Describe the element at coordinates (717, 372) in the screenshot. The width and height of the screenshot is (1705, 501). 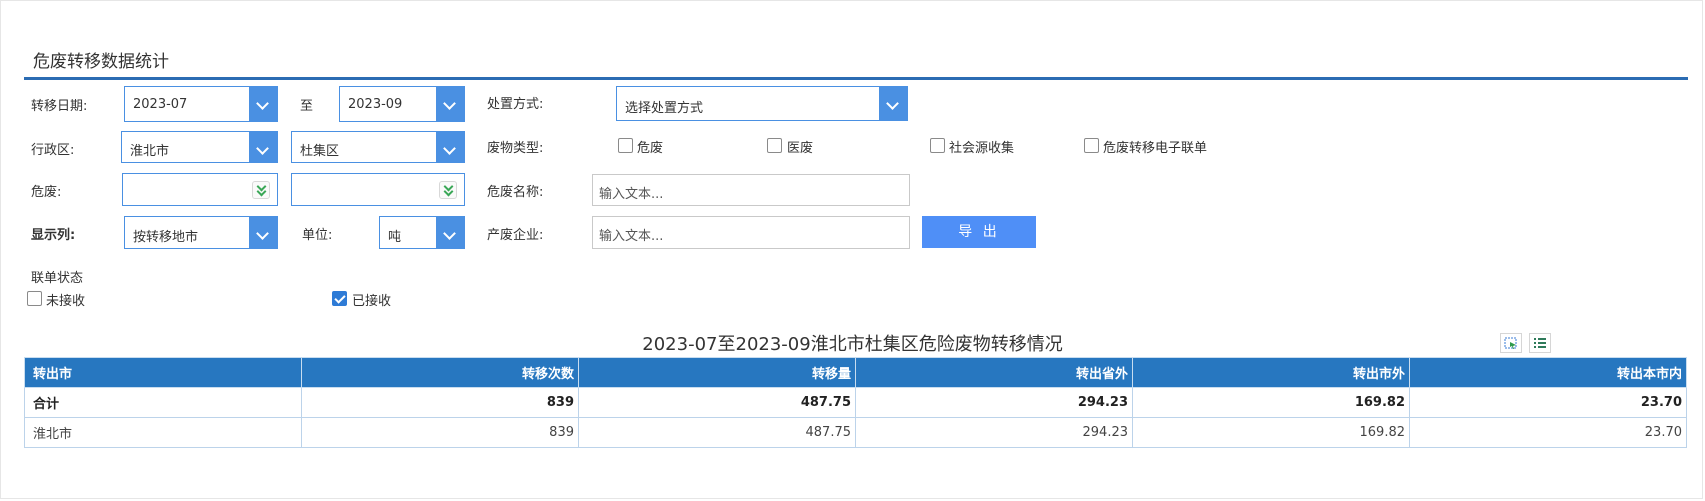
I see `column-header: 转移量` at that location.